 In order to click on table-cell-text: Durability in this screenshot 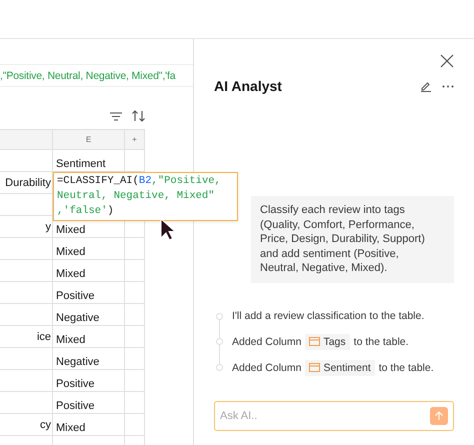, I will do `click(28, 183)`.